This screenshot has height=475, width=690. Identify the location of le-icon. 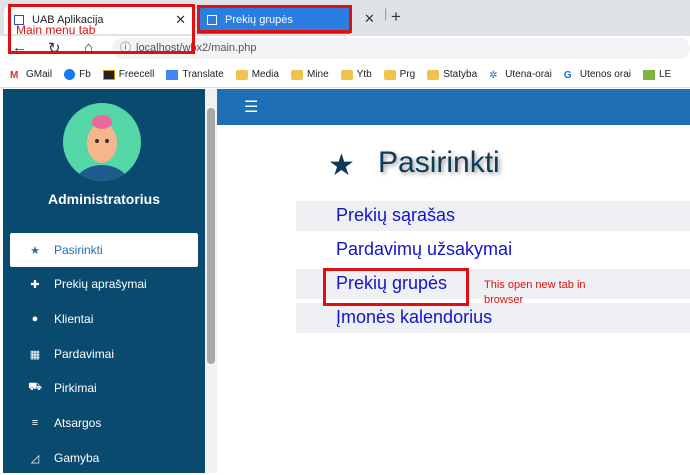
(648, 74).